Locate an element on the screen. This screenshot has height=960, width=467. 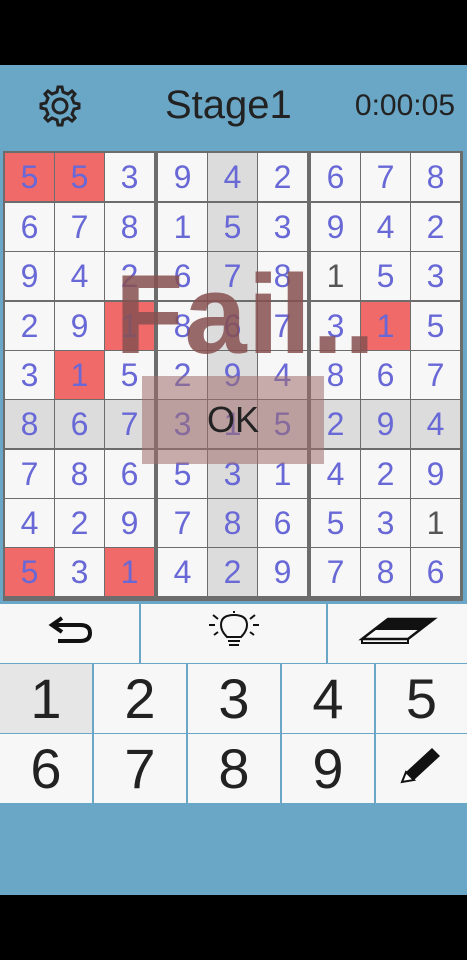
header-bar: Stage1 0:00:05 is located at coordinates (233, 106).